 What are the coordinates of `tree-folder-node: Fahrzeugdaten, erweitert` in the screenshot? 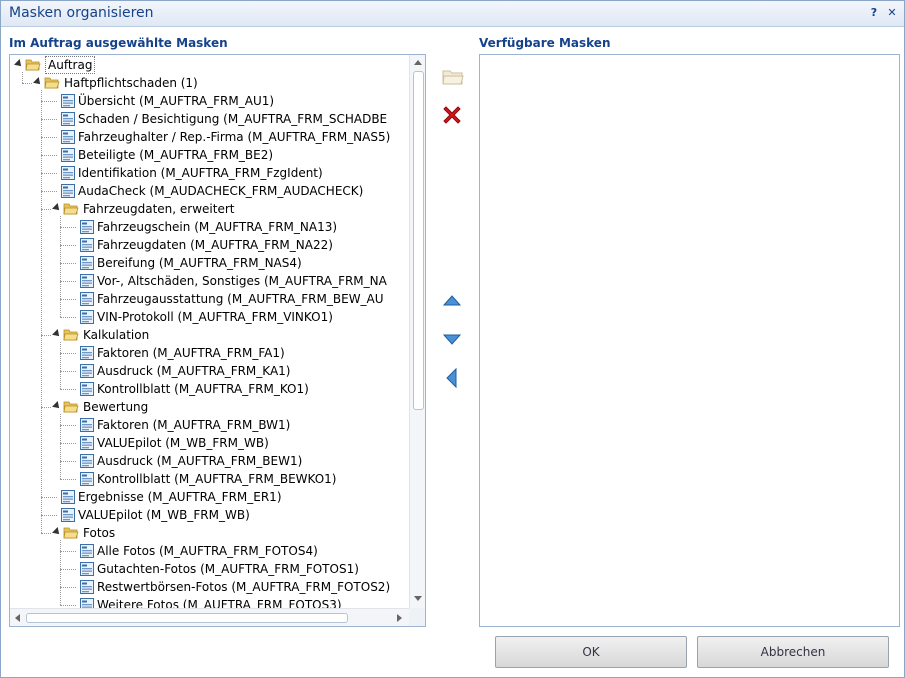 It's located at (209, 209).